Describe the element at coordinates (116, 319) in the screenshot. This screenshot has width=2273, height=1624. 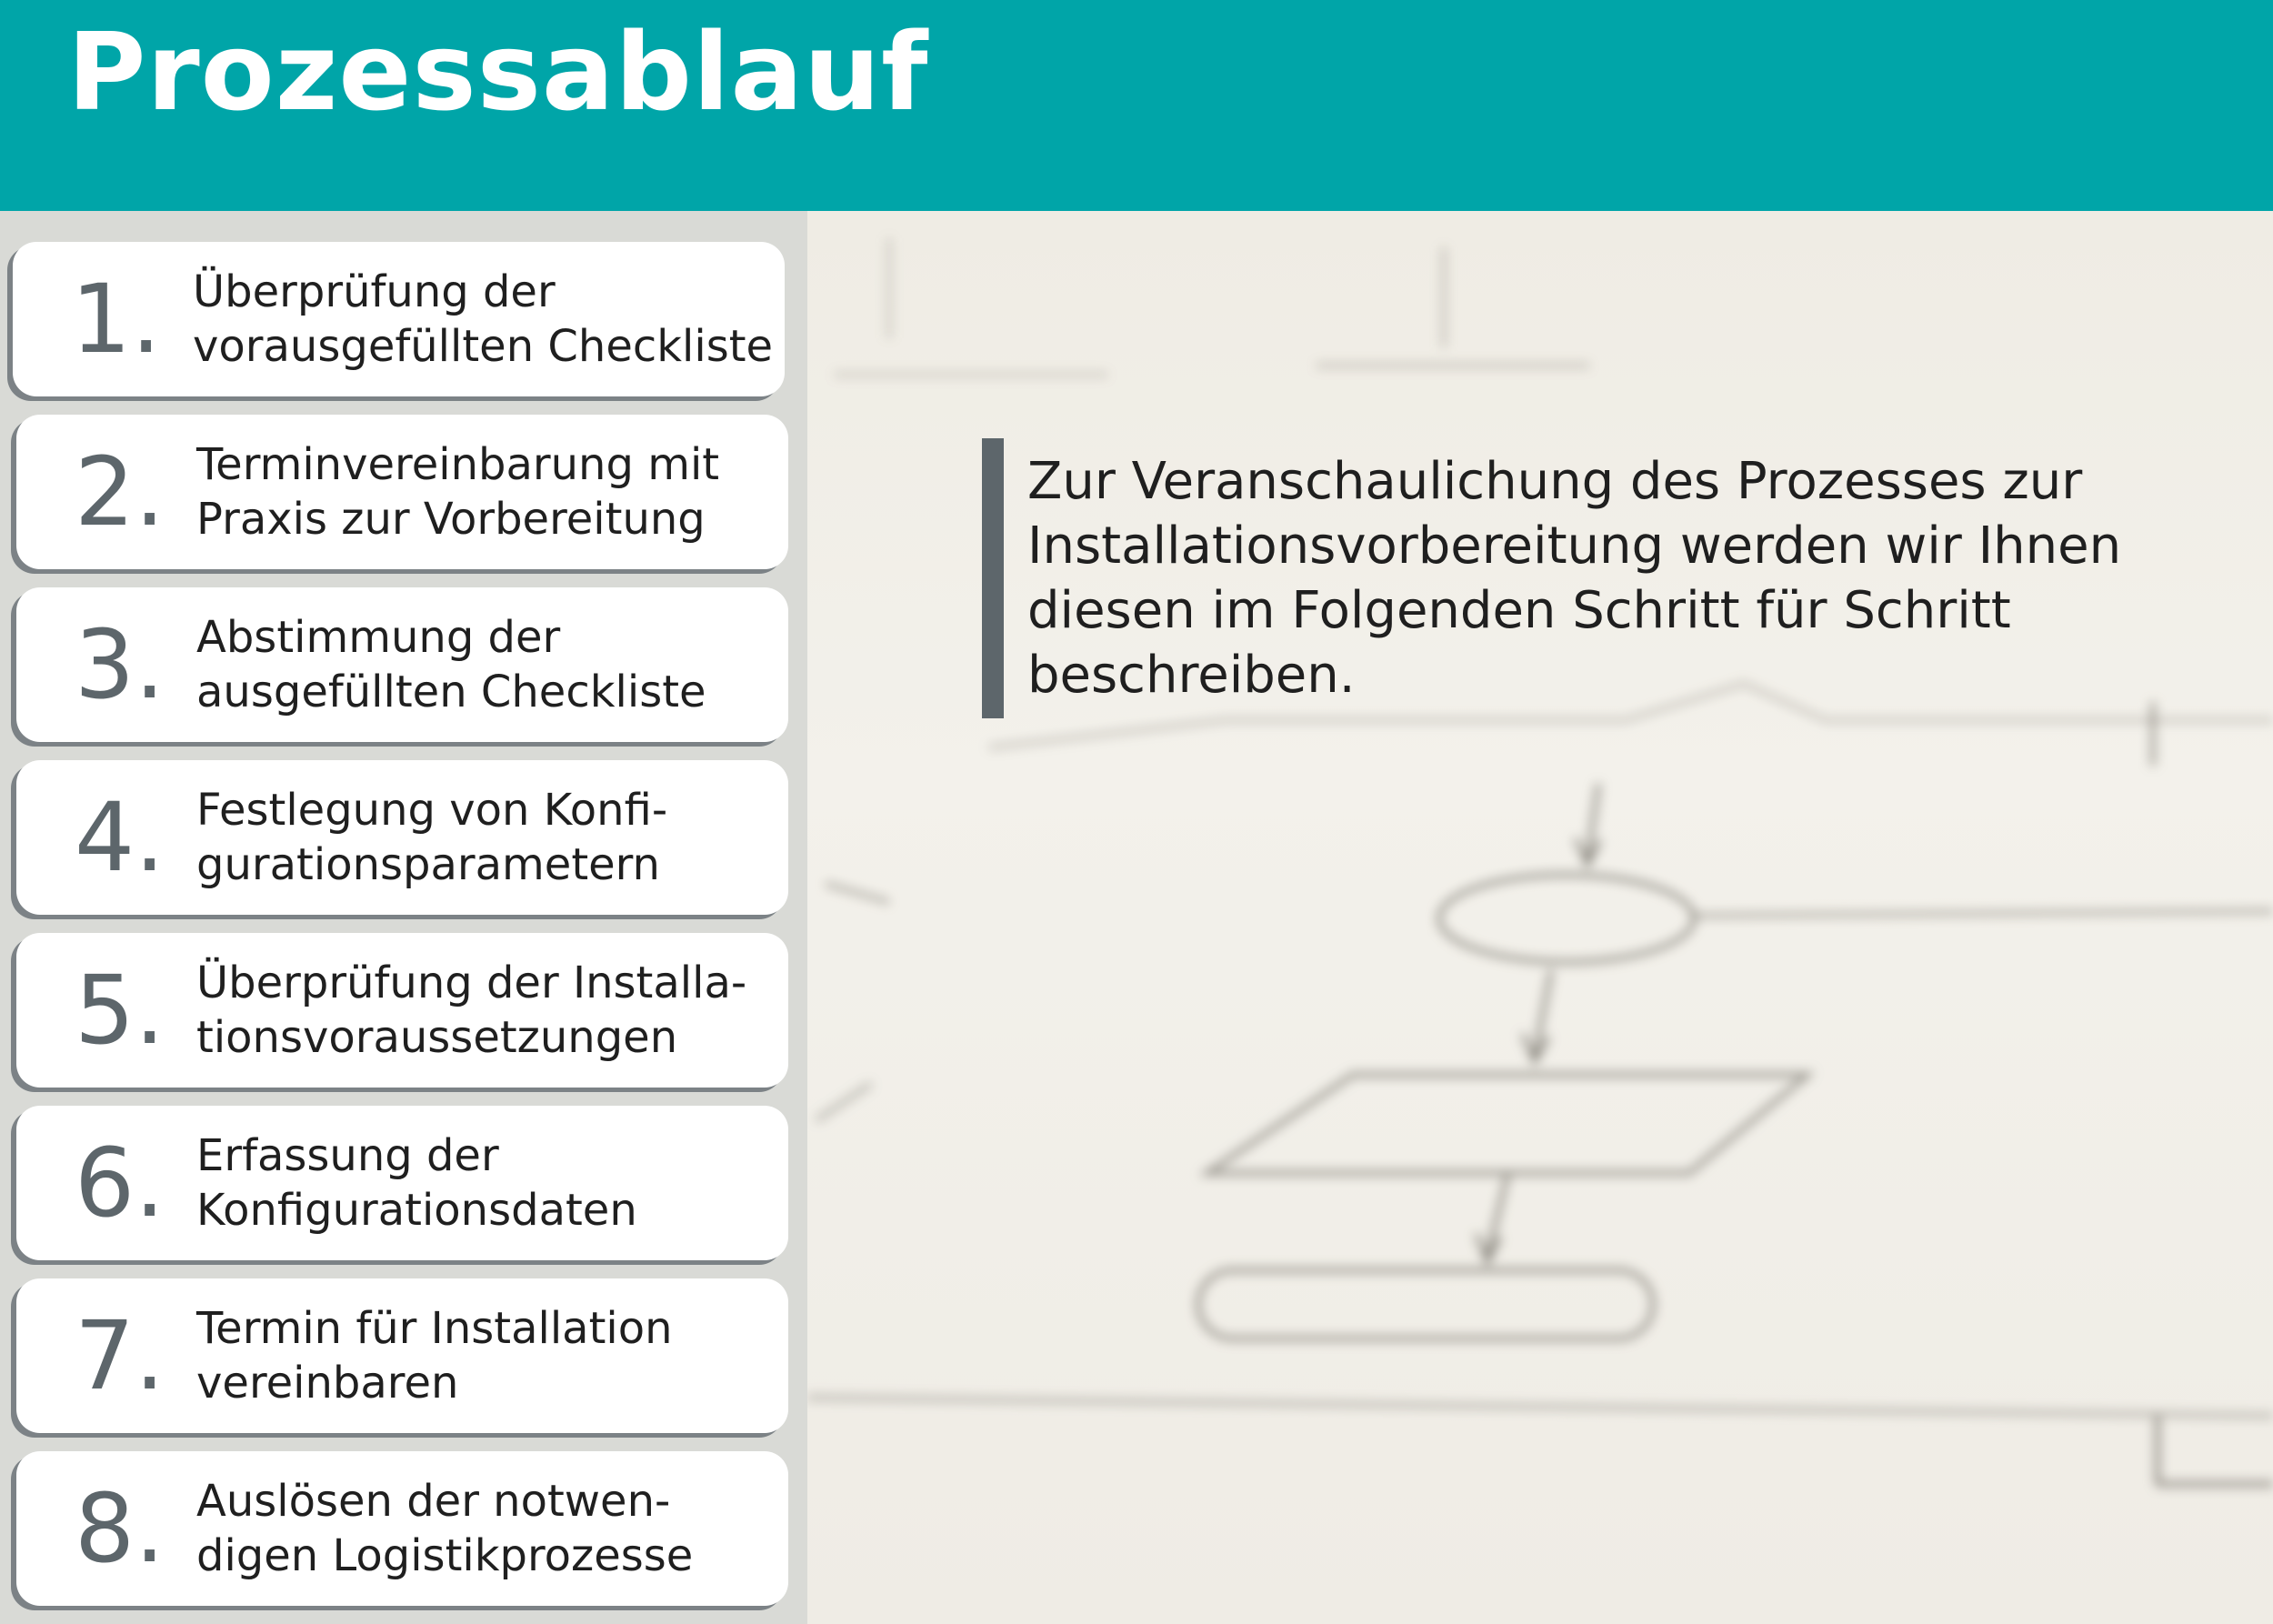
I see `step-number: 1.` at that location.